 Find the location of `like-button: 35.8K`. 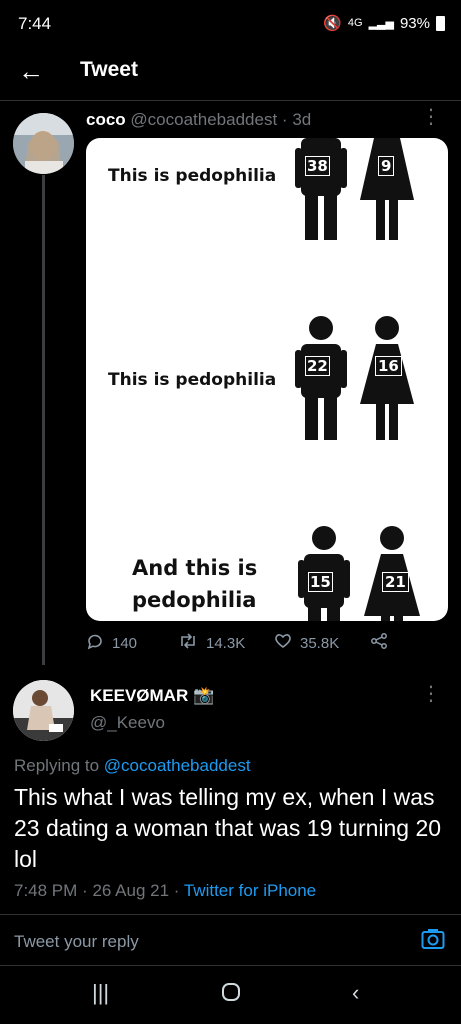

like-button: 35.8K is located at coordinates (322, 643).